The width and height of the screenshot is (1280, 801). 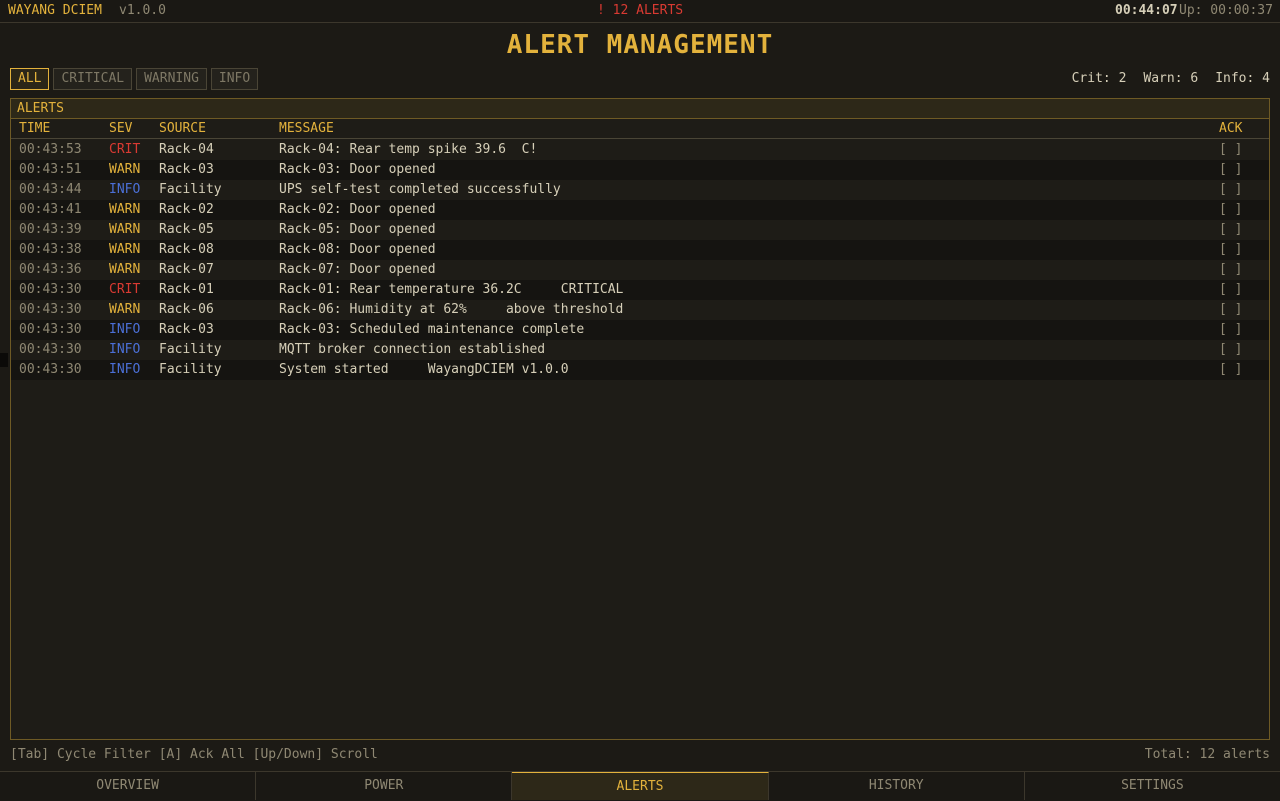 What do you see at coordinates (50, 229) in the screenshot?
I see `alert-time: 00:43:39` at bounding box center [50, 229].